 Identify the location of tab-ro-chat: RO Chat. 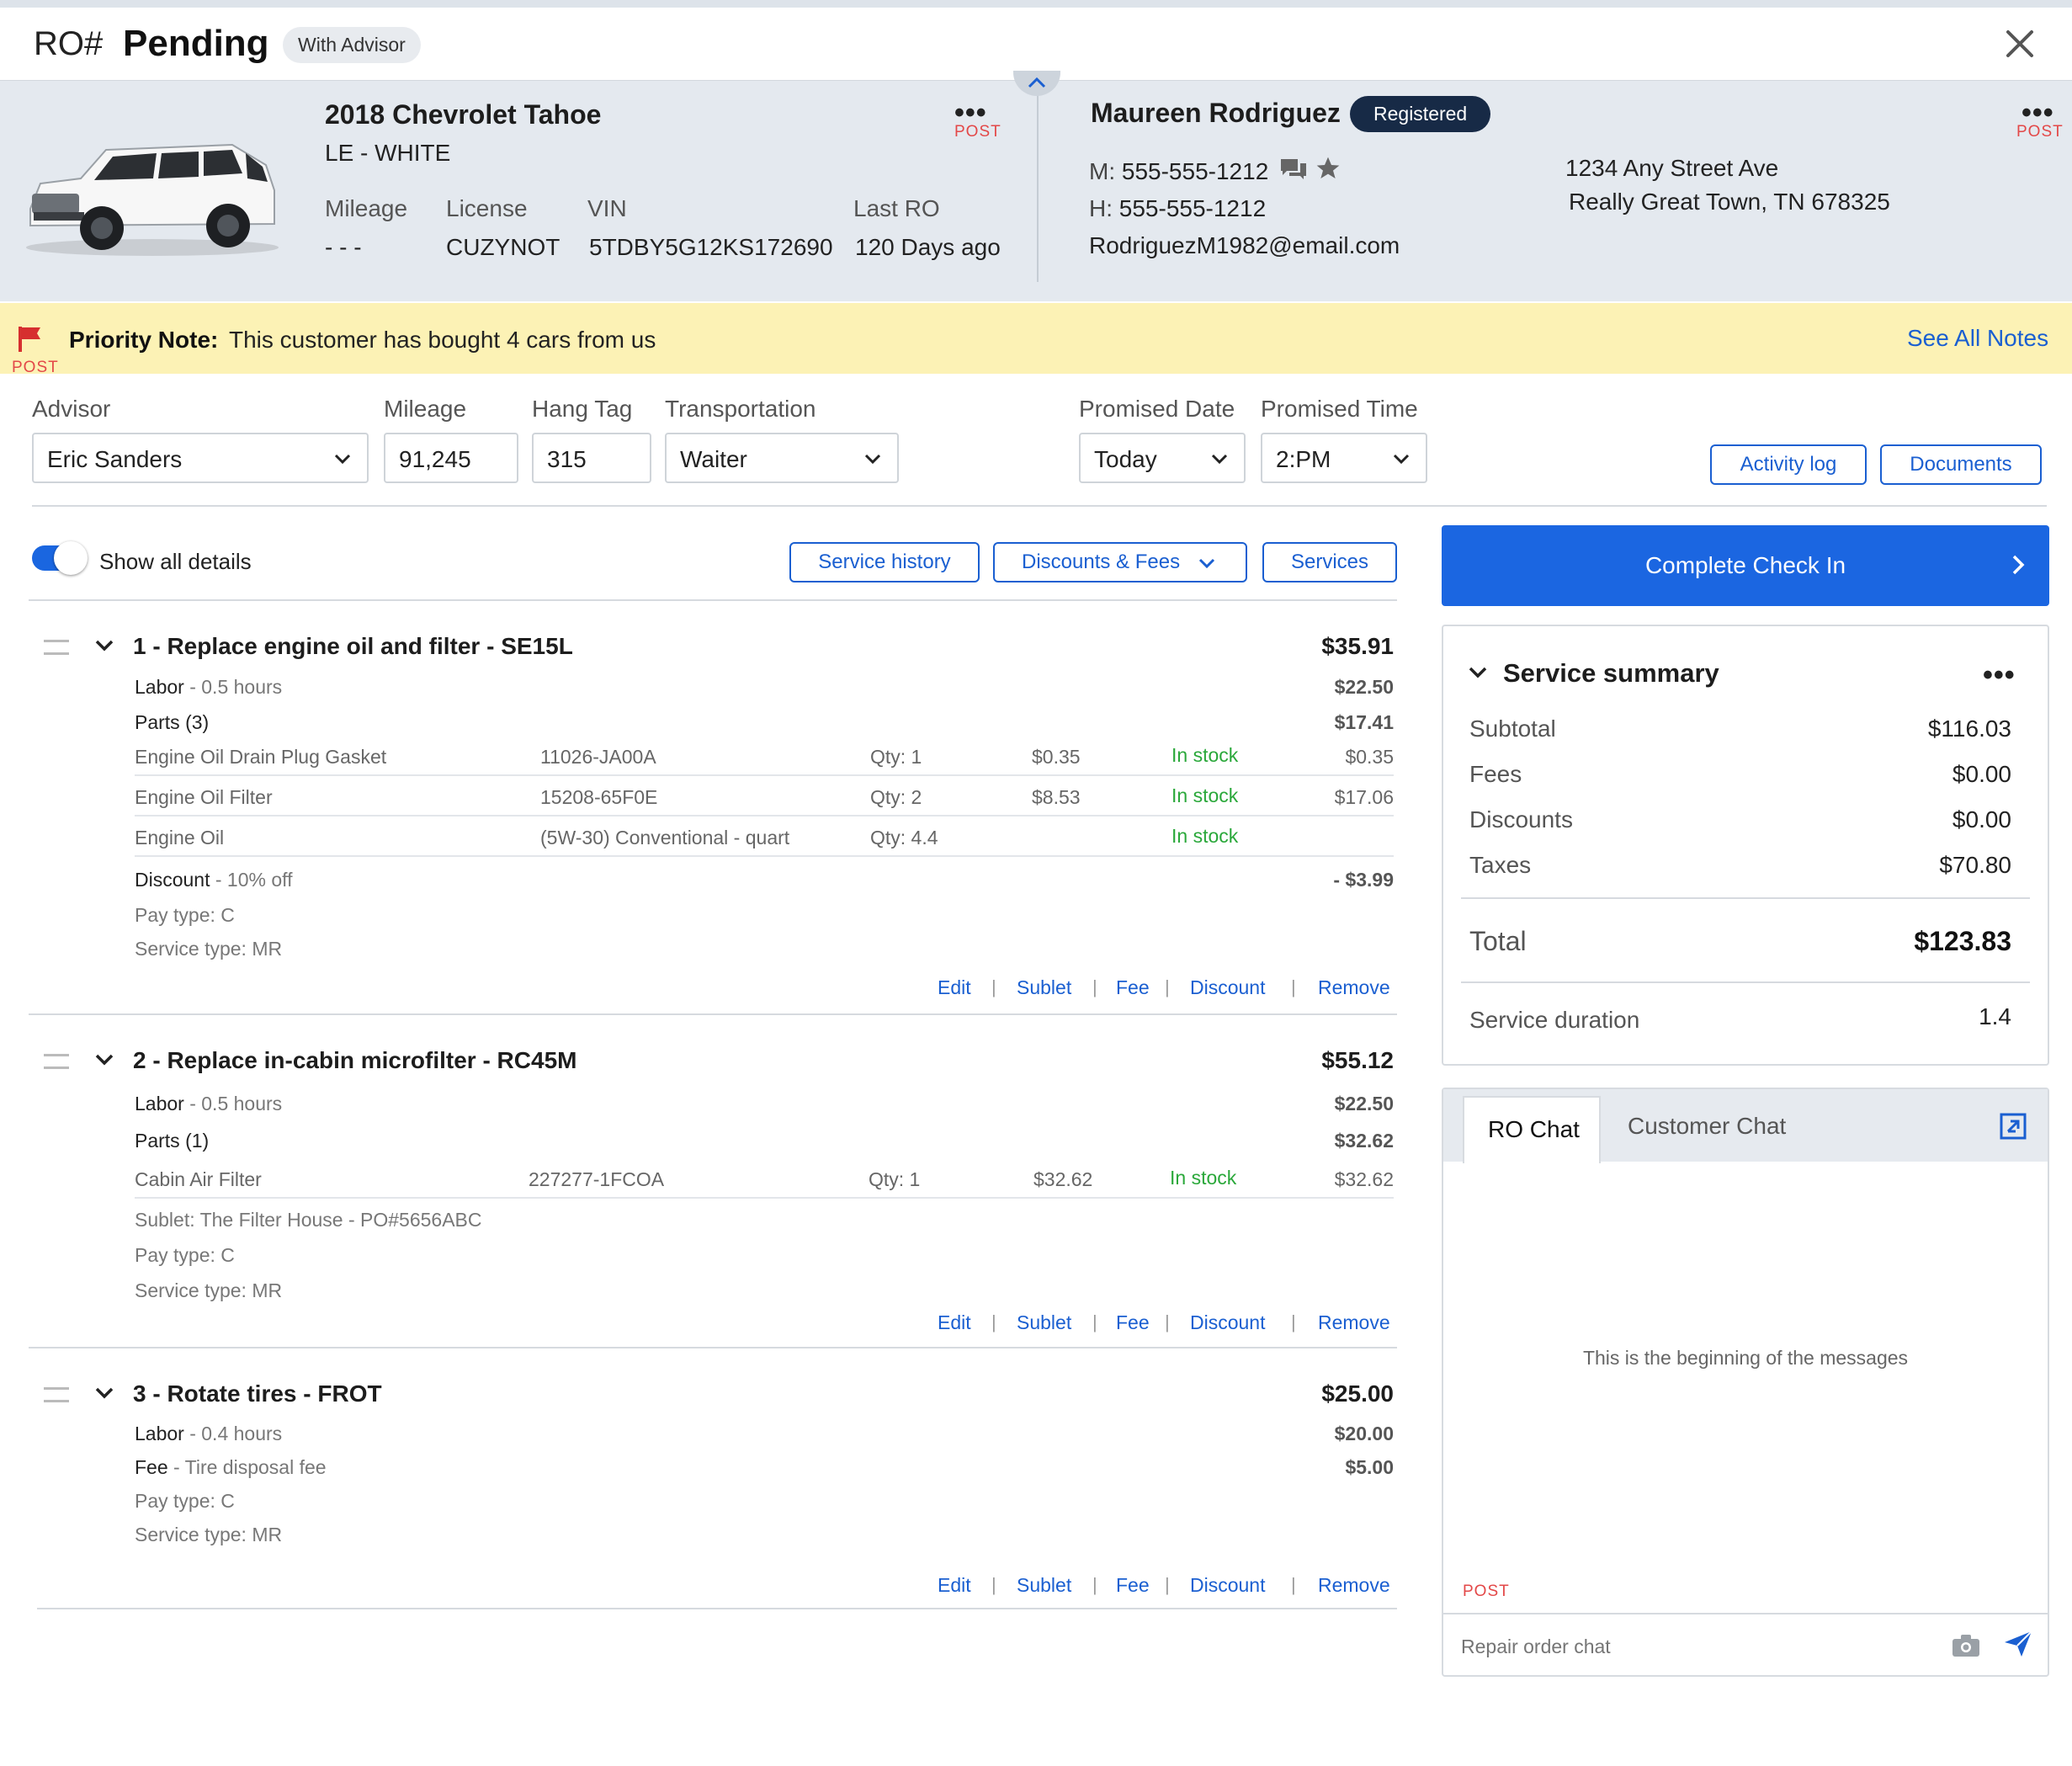
(1532, 1130).